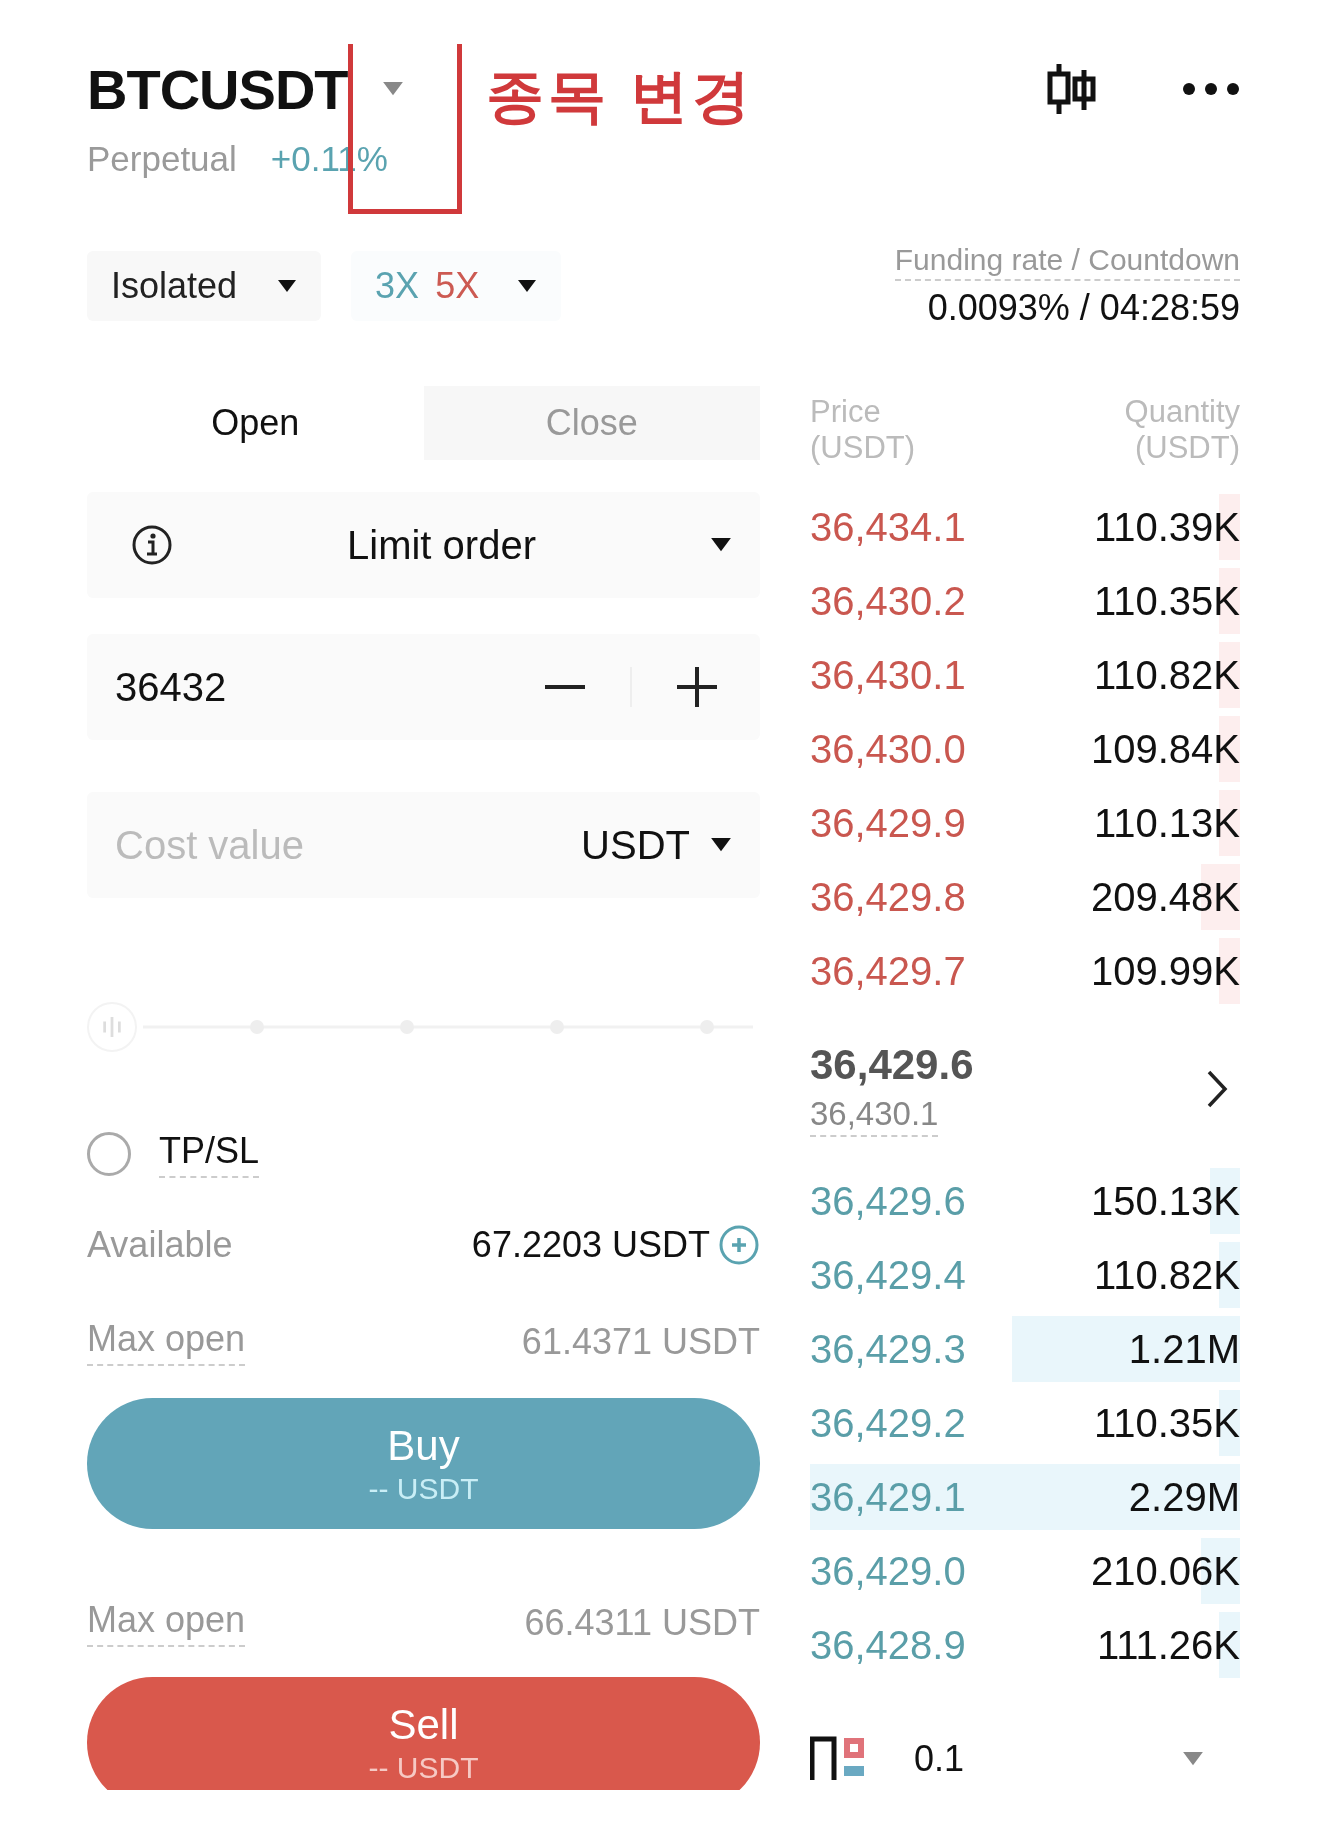 The width and height of the screenshot is (1320, 1821). I want to click on bid-quantity: 150.13K, so click(1165, 1201).